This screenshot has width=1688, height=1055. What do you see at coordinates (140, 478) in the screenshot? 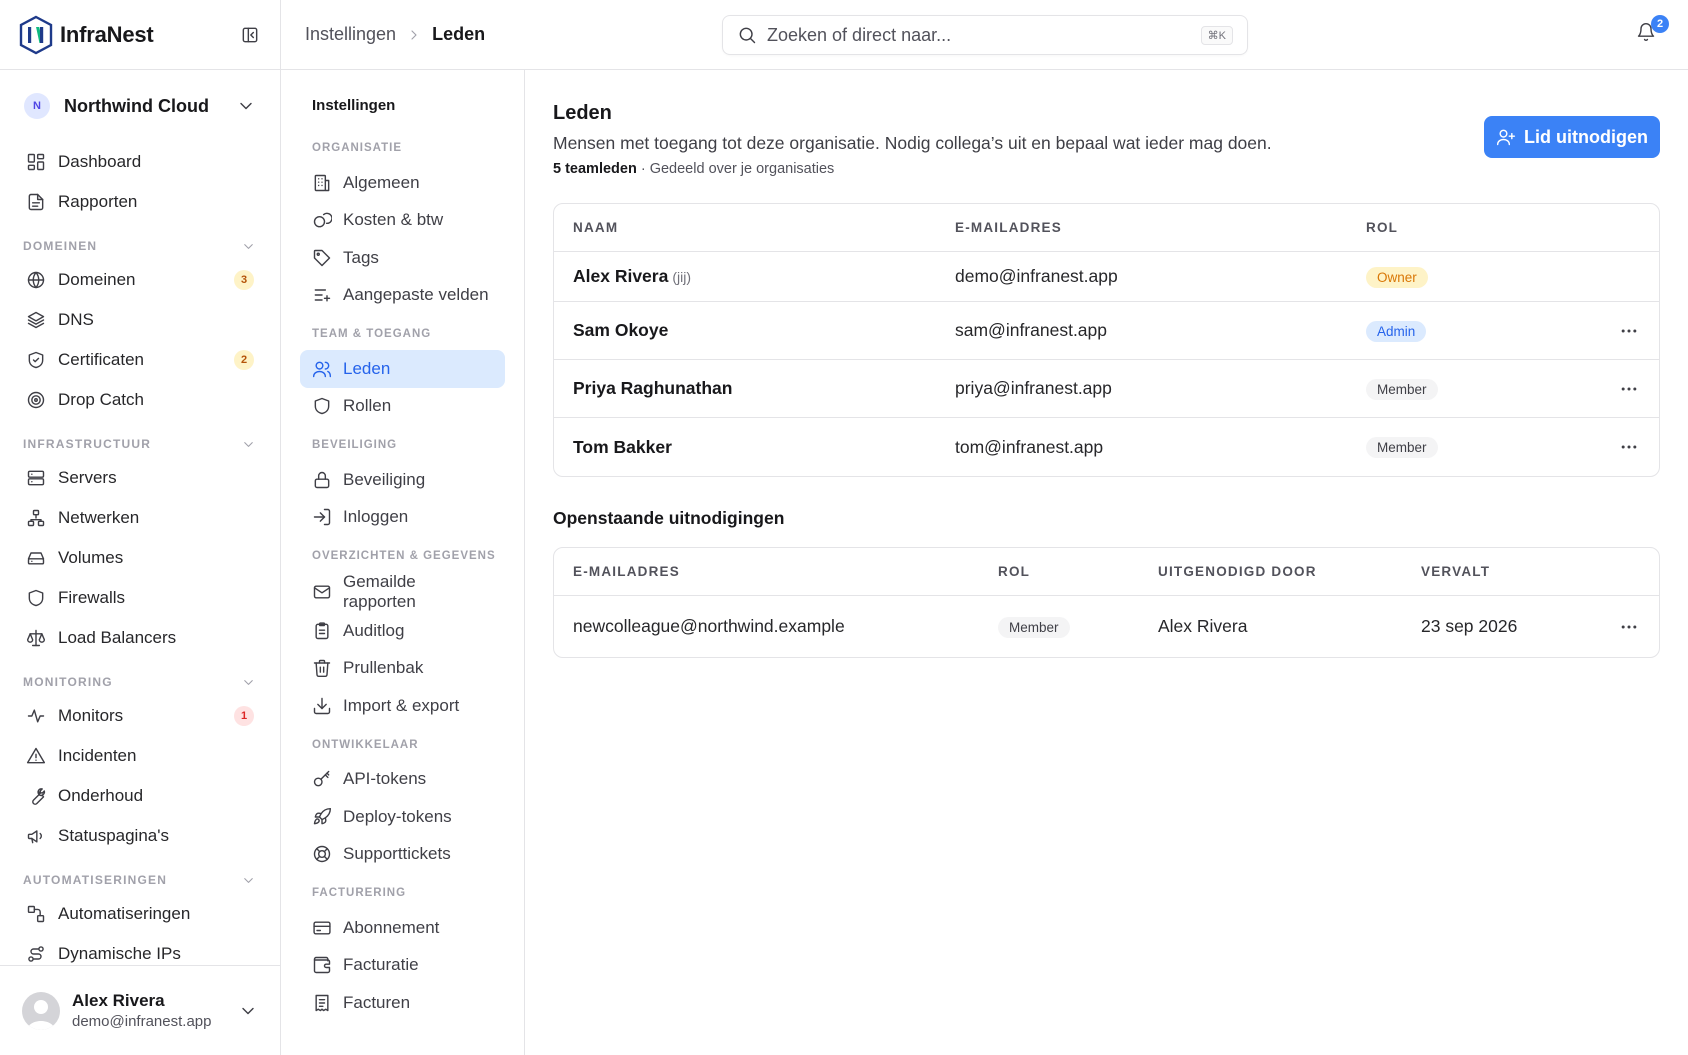
I see `sidebar-item-servers: Servers` at bounding box center [140, 478].